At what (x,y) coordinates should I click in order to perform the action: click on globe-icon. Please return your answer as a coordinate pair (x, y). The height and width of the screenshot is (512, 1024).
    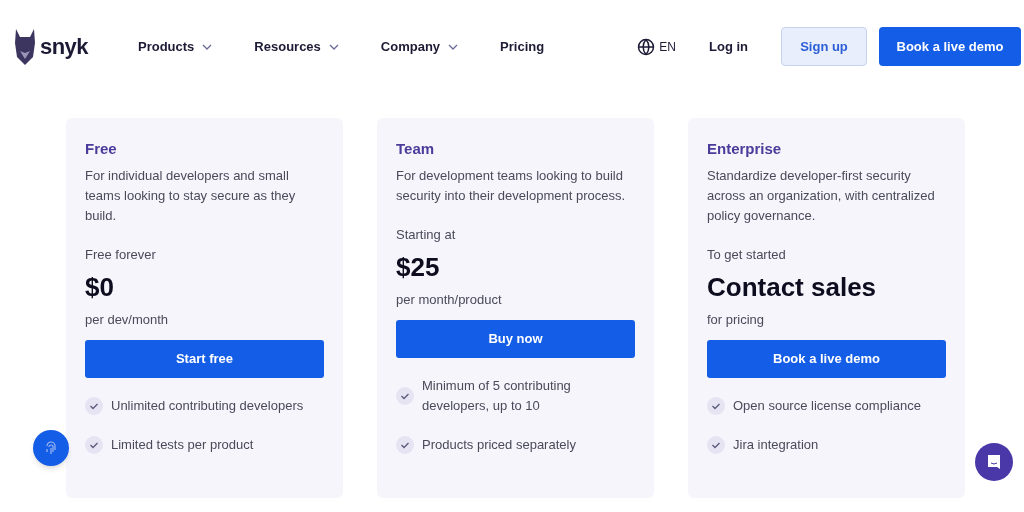
    Looking at the image, I should click on (646, 46).